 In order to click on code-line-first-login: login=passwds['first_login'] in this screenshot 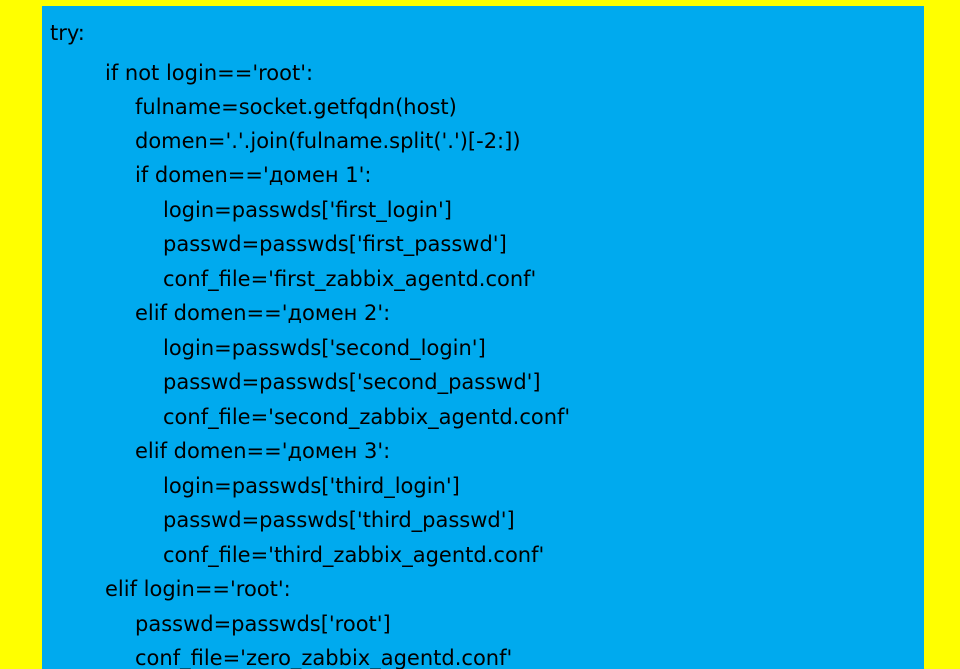, I will do `click(307, 210)`.